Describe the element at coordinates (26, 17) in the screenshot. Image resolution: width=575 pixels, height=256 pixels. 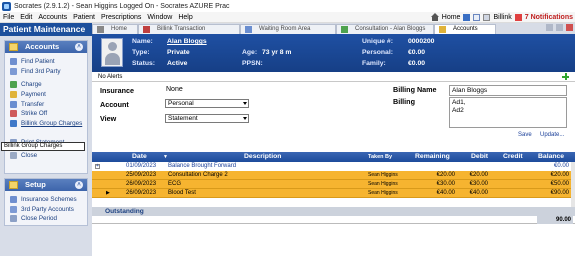
I see `menu-edit: Edit` at that location.